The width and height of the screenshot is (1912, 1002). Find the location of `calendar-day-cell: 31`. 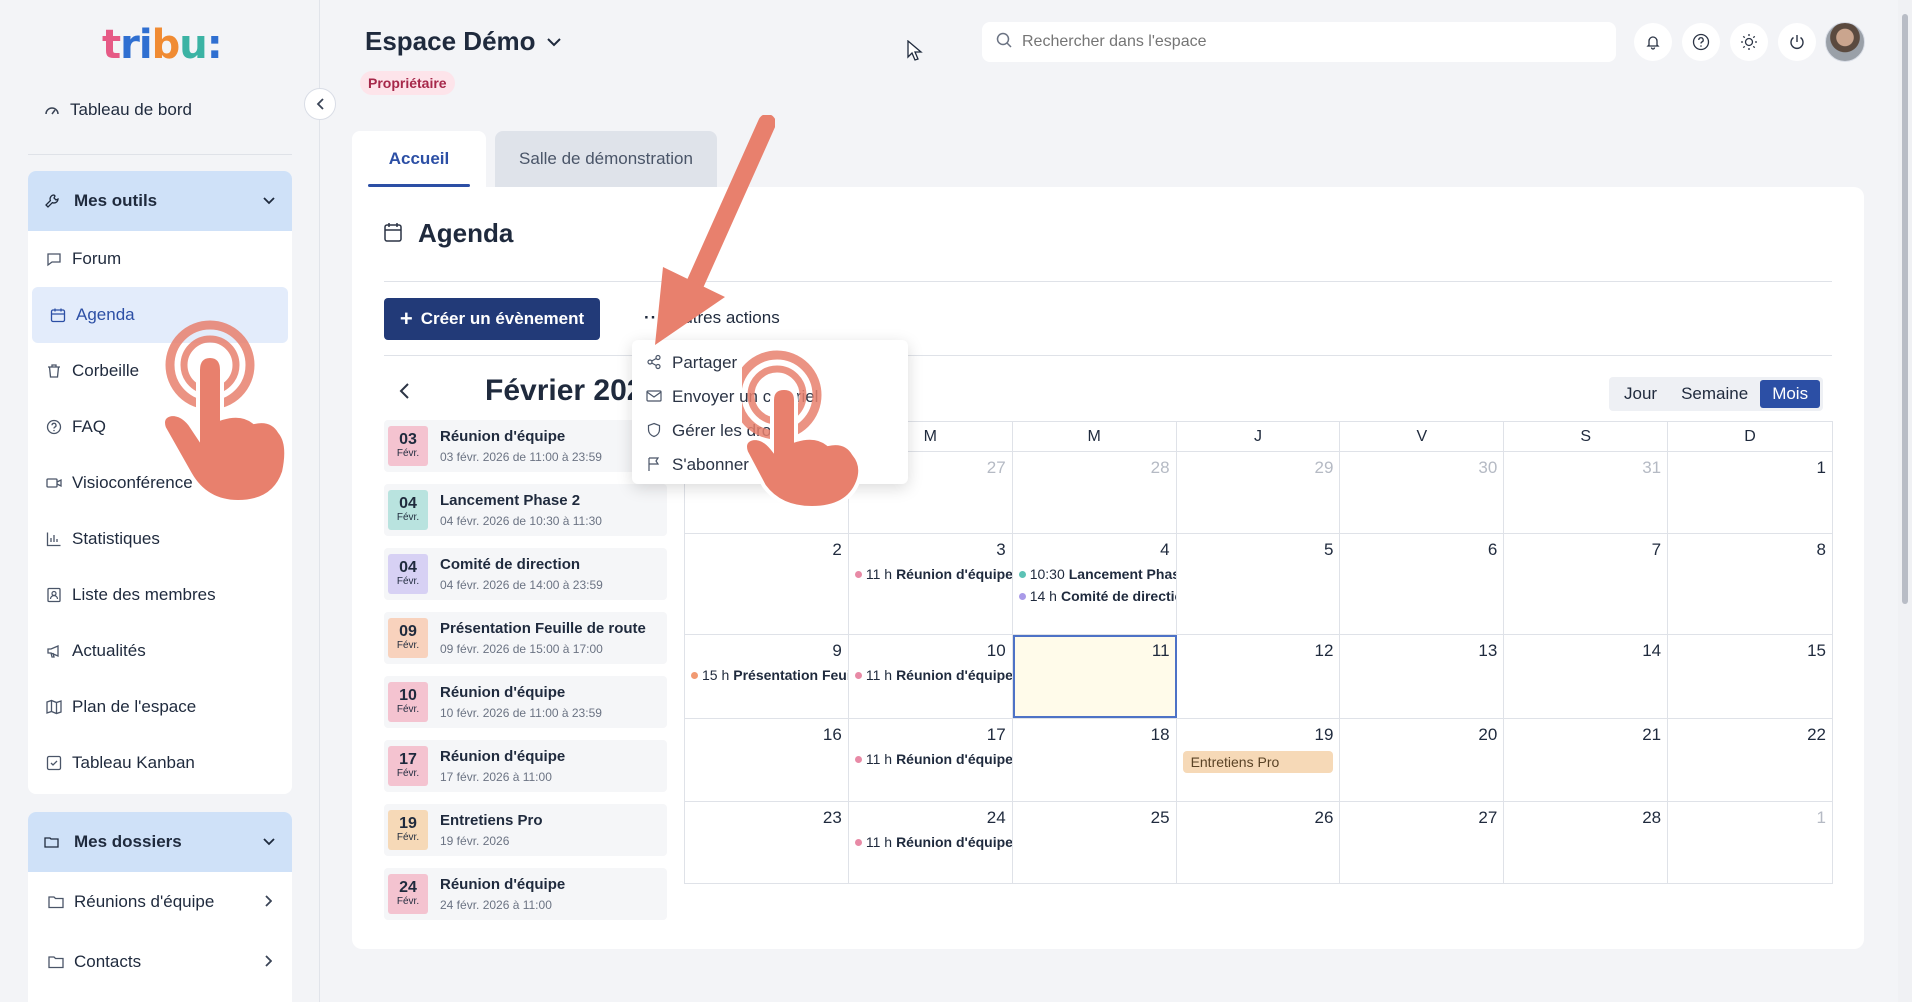

calendar-day-cell: 31 is located at coordinates (1586, 492).